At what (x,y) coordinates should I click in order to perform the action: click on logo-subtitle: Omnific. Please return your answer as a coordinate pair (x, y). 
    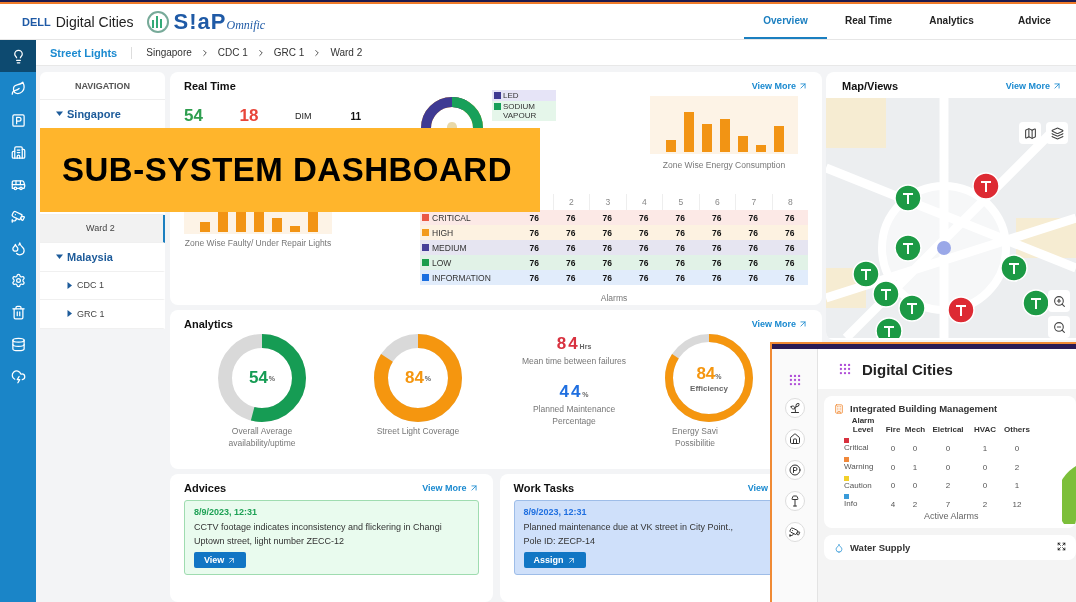
    Looking at the image, I should click on (246, 25).